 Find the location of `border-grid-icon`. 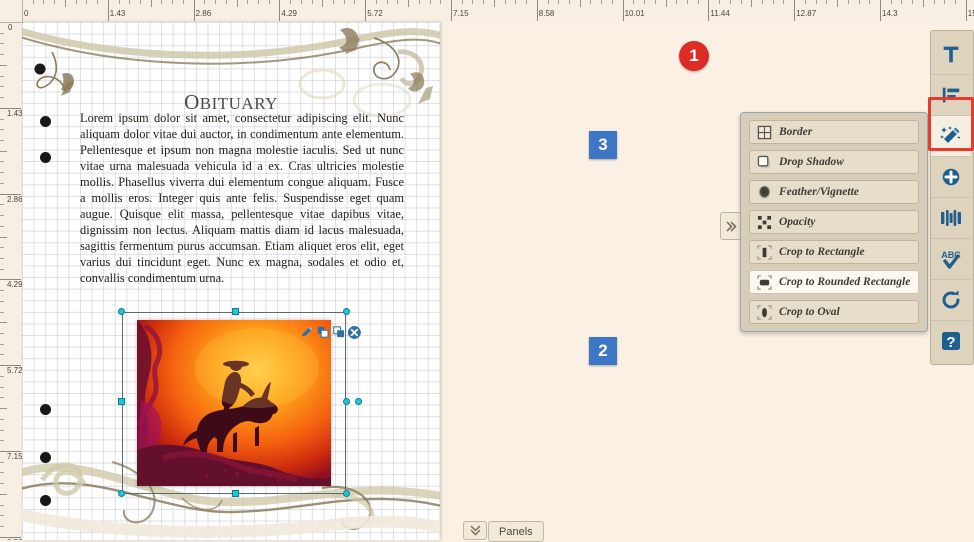

border-grid-icon is located at coordinates (764, 132).